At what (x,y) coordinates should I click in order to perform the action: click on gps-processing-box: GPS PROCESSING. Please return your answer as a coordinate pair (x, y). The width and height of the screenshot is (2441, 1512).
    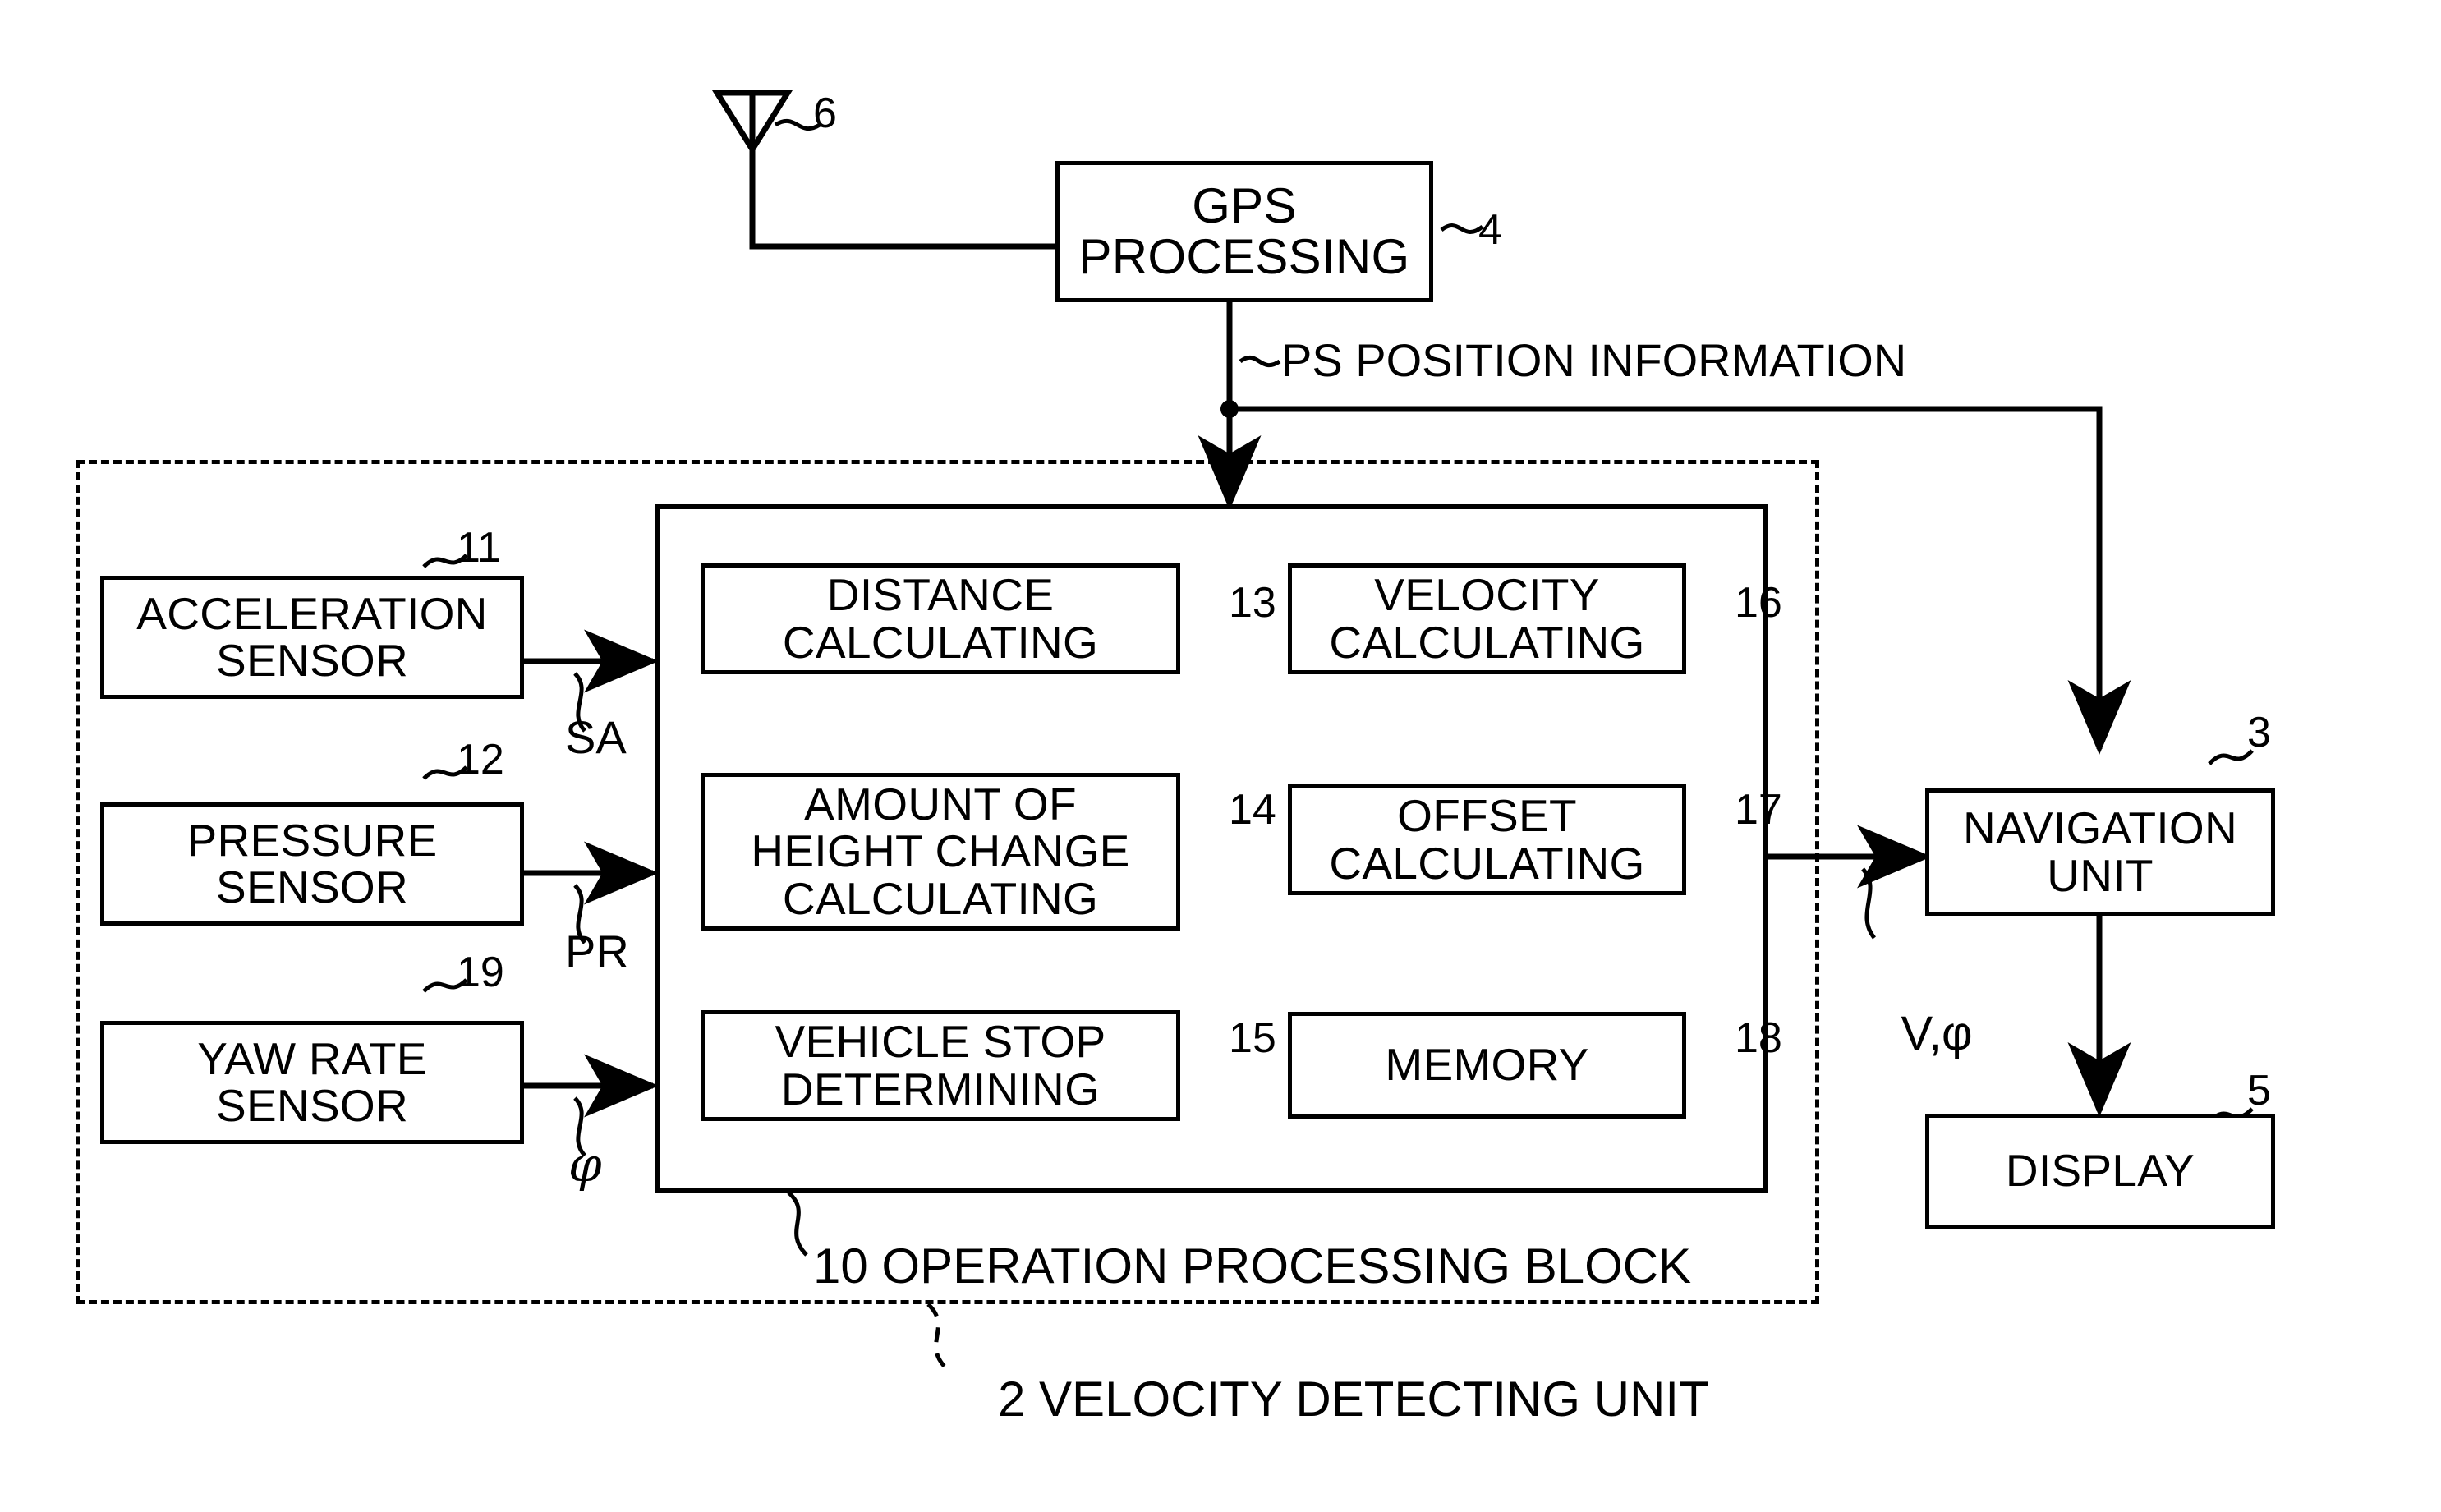
    Looking at the image, I should click on (1244, 231).